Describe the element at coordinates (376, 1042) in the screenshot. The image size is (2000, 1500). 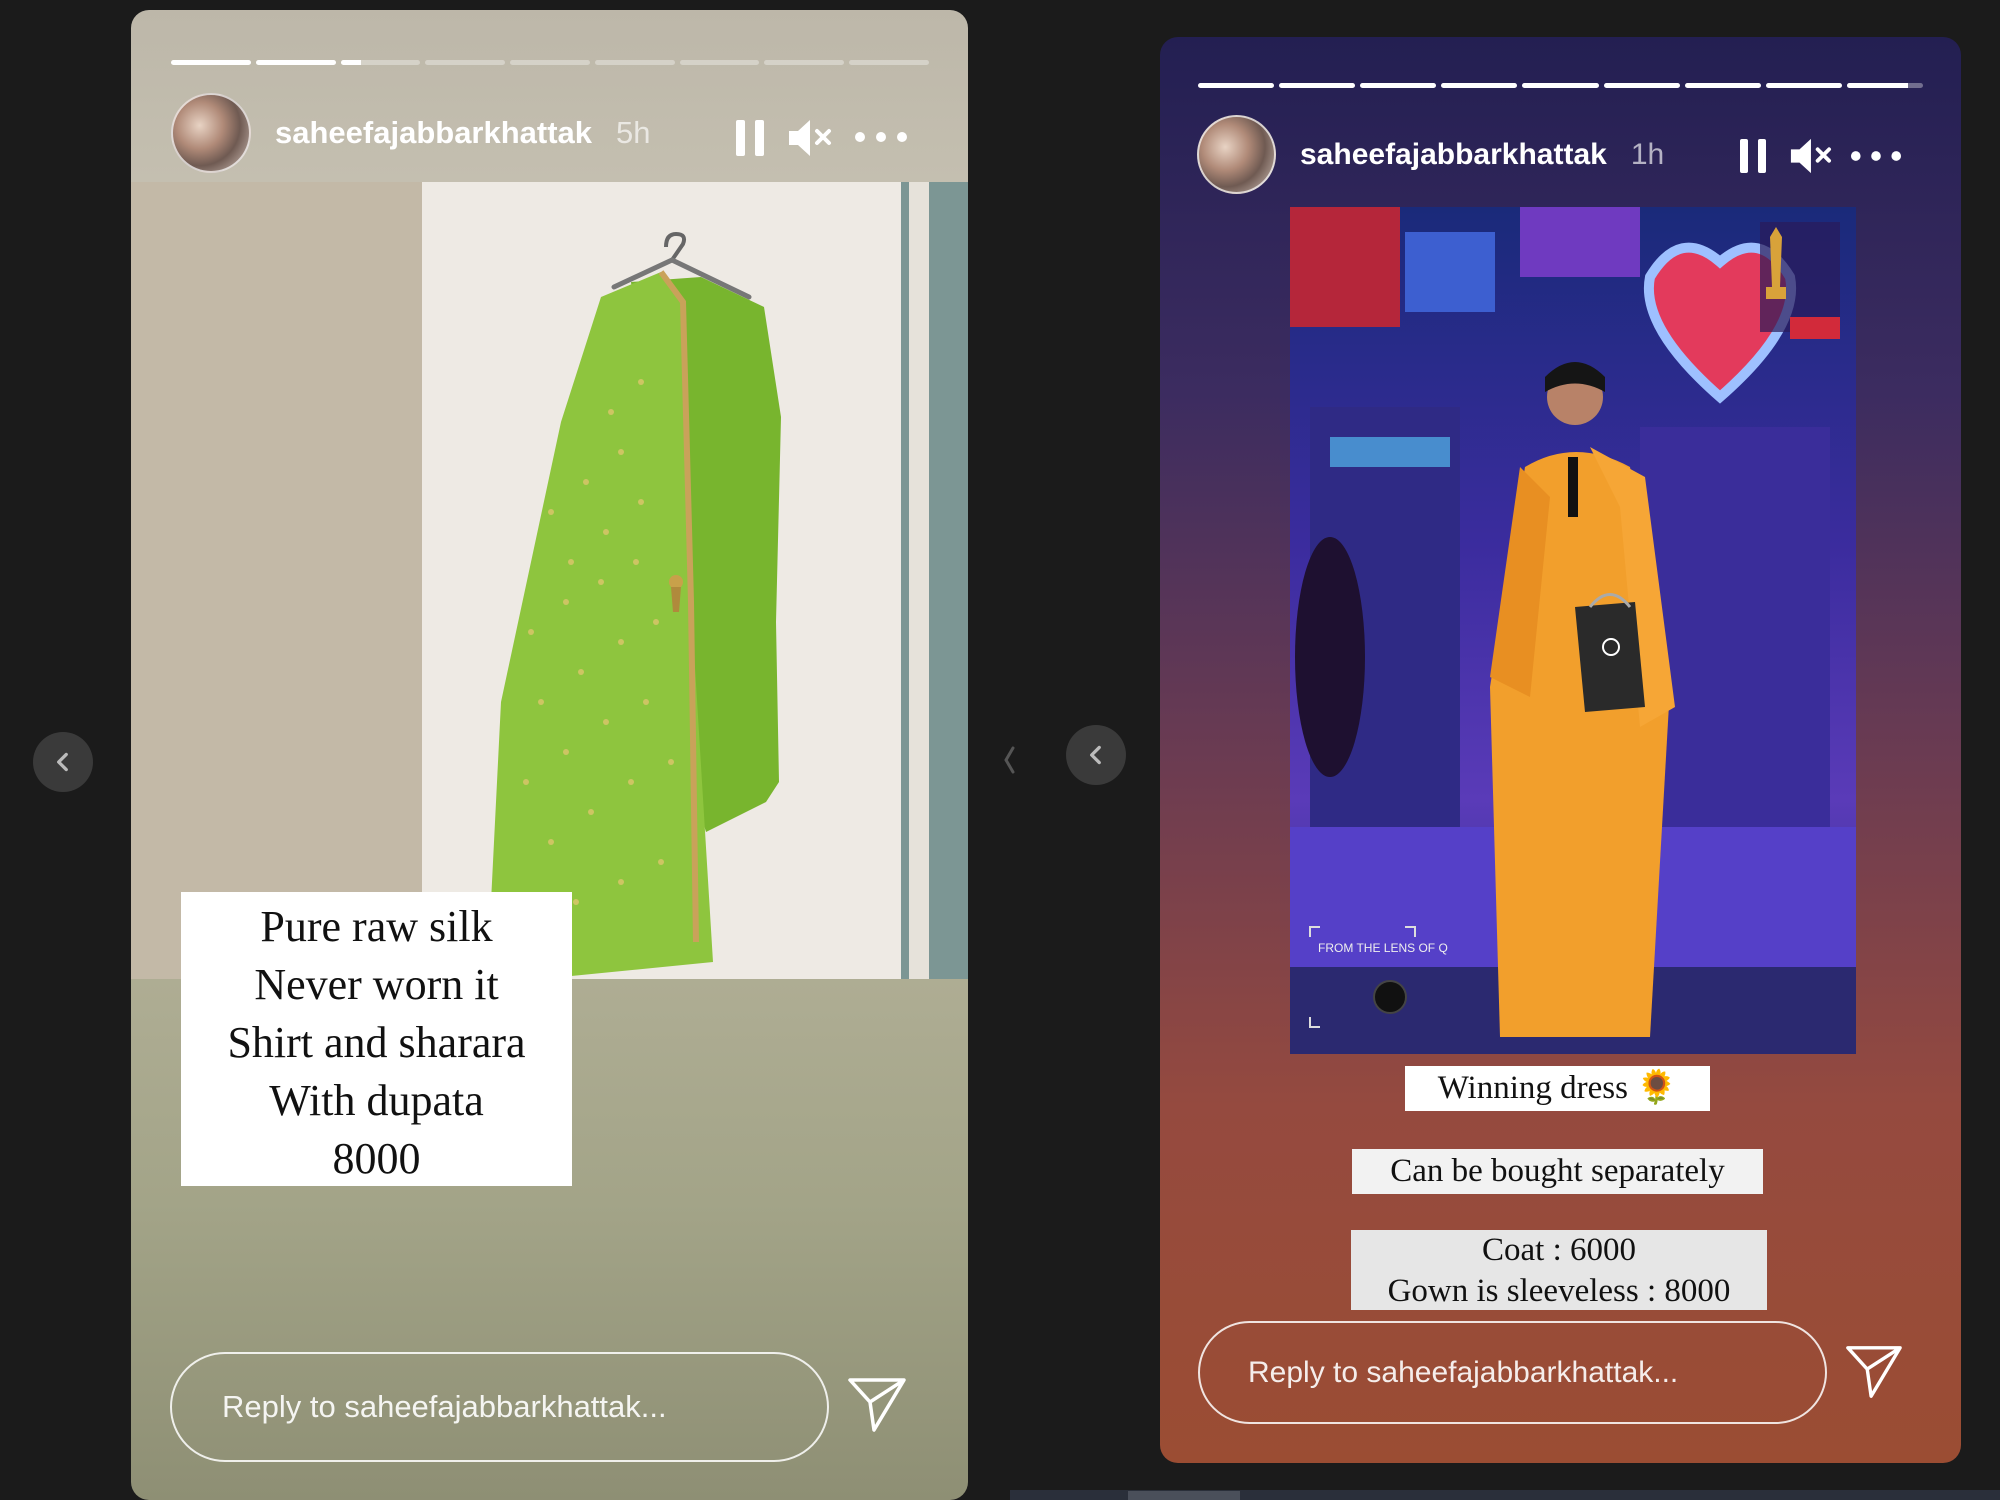
I see `caption-line: Shirt and sharara` at that location.